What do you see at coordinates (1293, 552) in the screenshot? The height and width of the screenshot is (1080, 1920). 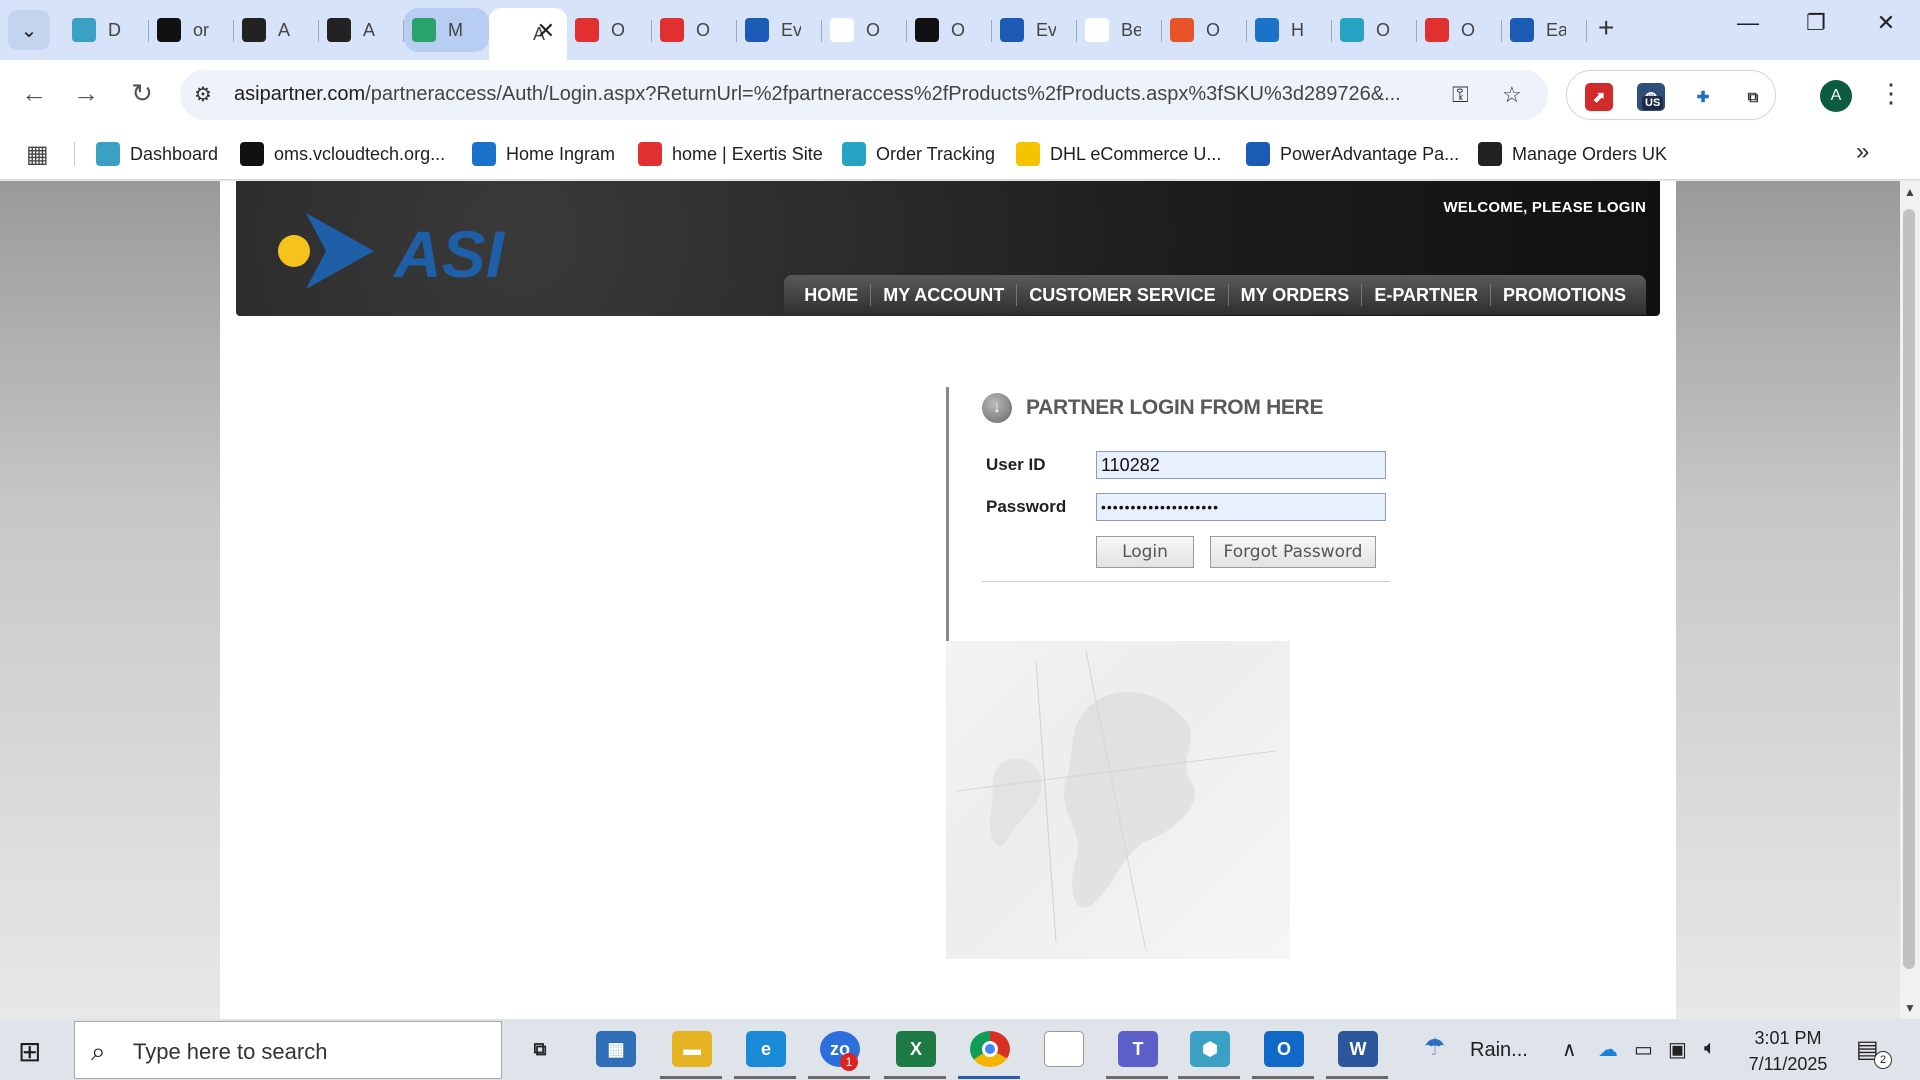 I see `forgot-password-button: Forgot Password` at bounding box center [1293, 552].